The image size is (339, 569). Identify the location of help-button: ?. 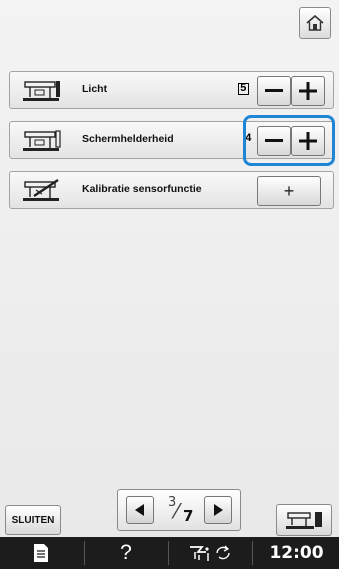
(126, 553).